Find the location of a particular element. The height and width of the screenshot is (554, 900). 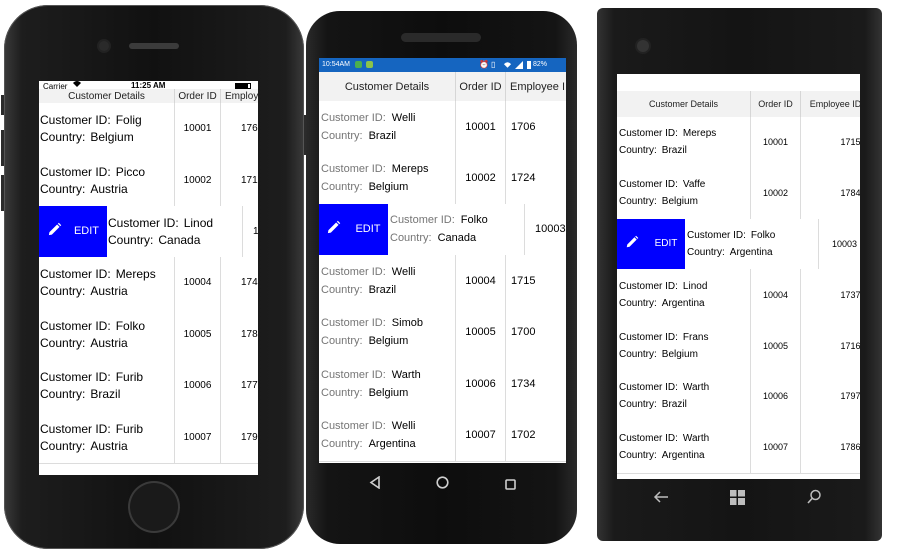

table-row: Customer ID: Welli Country: Brazil 10001 1706 is located at coordinates (442, 127).